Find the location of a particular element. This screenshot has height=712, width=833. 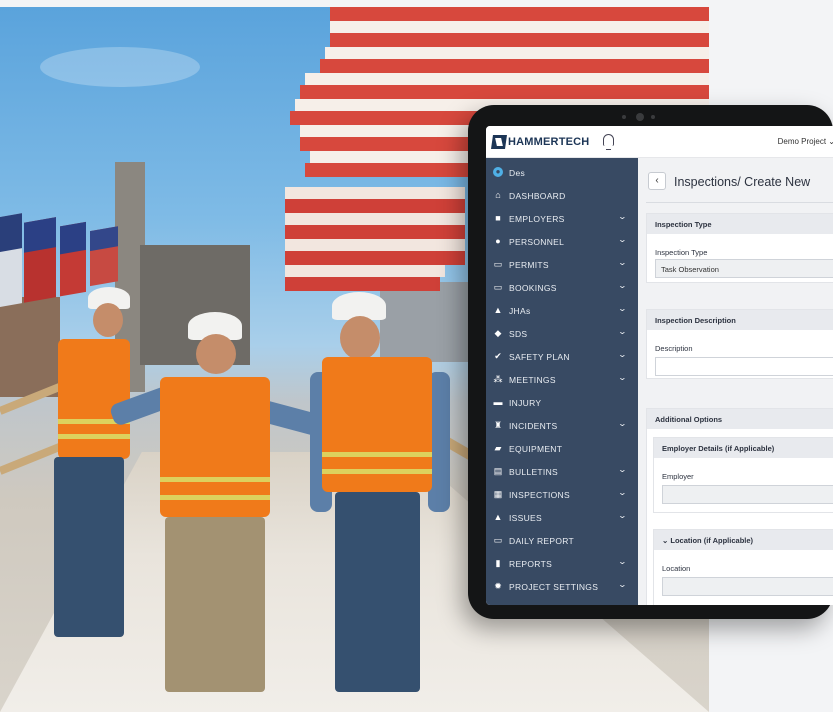

sidebar-item-safety-plan: ✔ SAFETY PLAN ⌄ is located at coordinates (562, 356).